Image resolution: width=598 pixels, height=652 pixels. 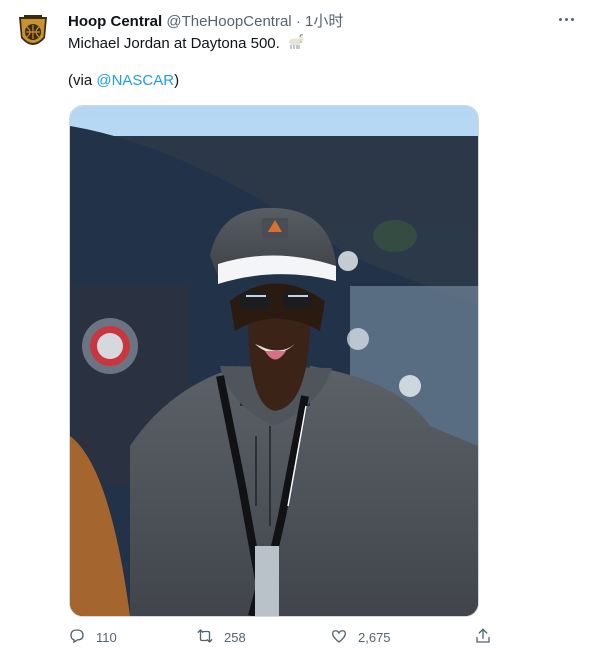 What do you see at coordinates (303, 20) in the screenshot?
I see `tweet-header: Hoop Central @TheHoopCentral · 1小时` at bounding box center [303, 20].